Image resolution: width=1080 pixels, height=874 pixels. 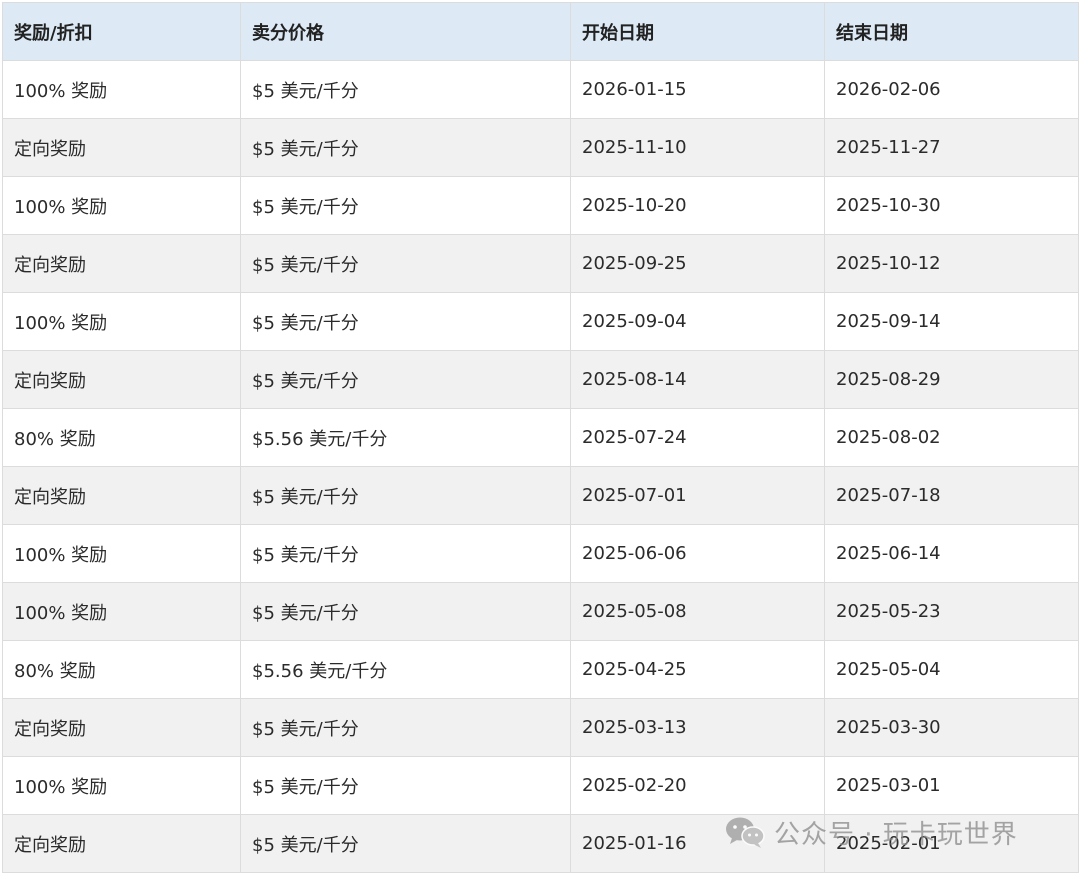 I want to click on end-date-cell: 2025-05-23, so click(x=951, y=611).